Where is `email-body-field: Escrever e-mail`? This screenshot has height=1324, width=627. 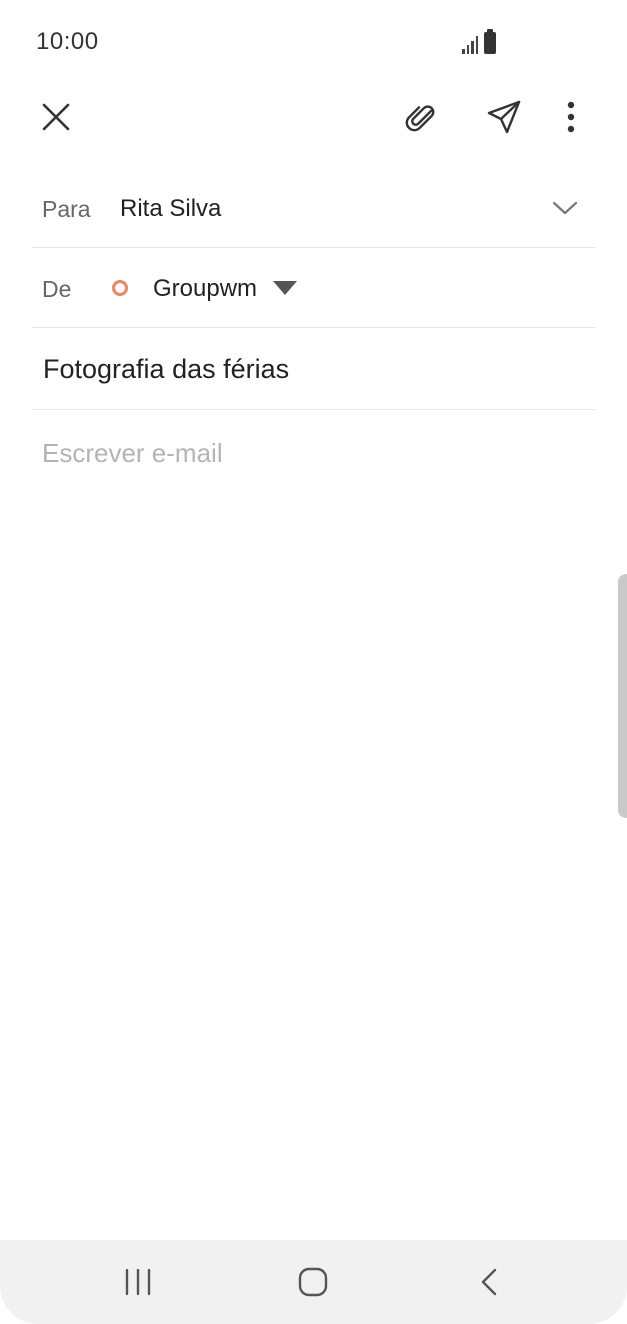
email-body-field: Escrever e-mail is located at coordinates (312, 453).